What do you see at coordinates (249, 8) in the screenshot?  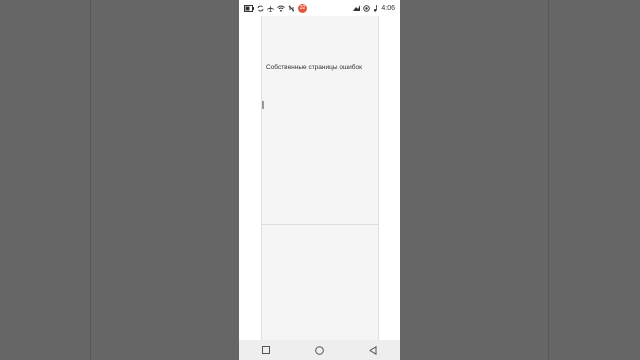 I see `battery-icon` at bounding box center [249, 8].